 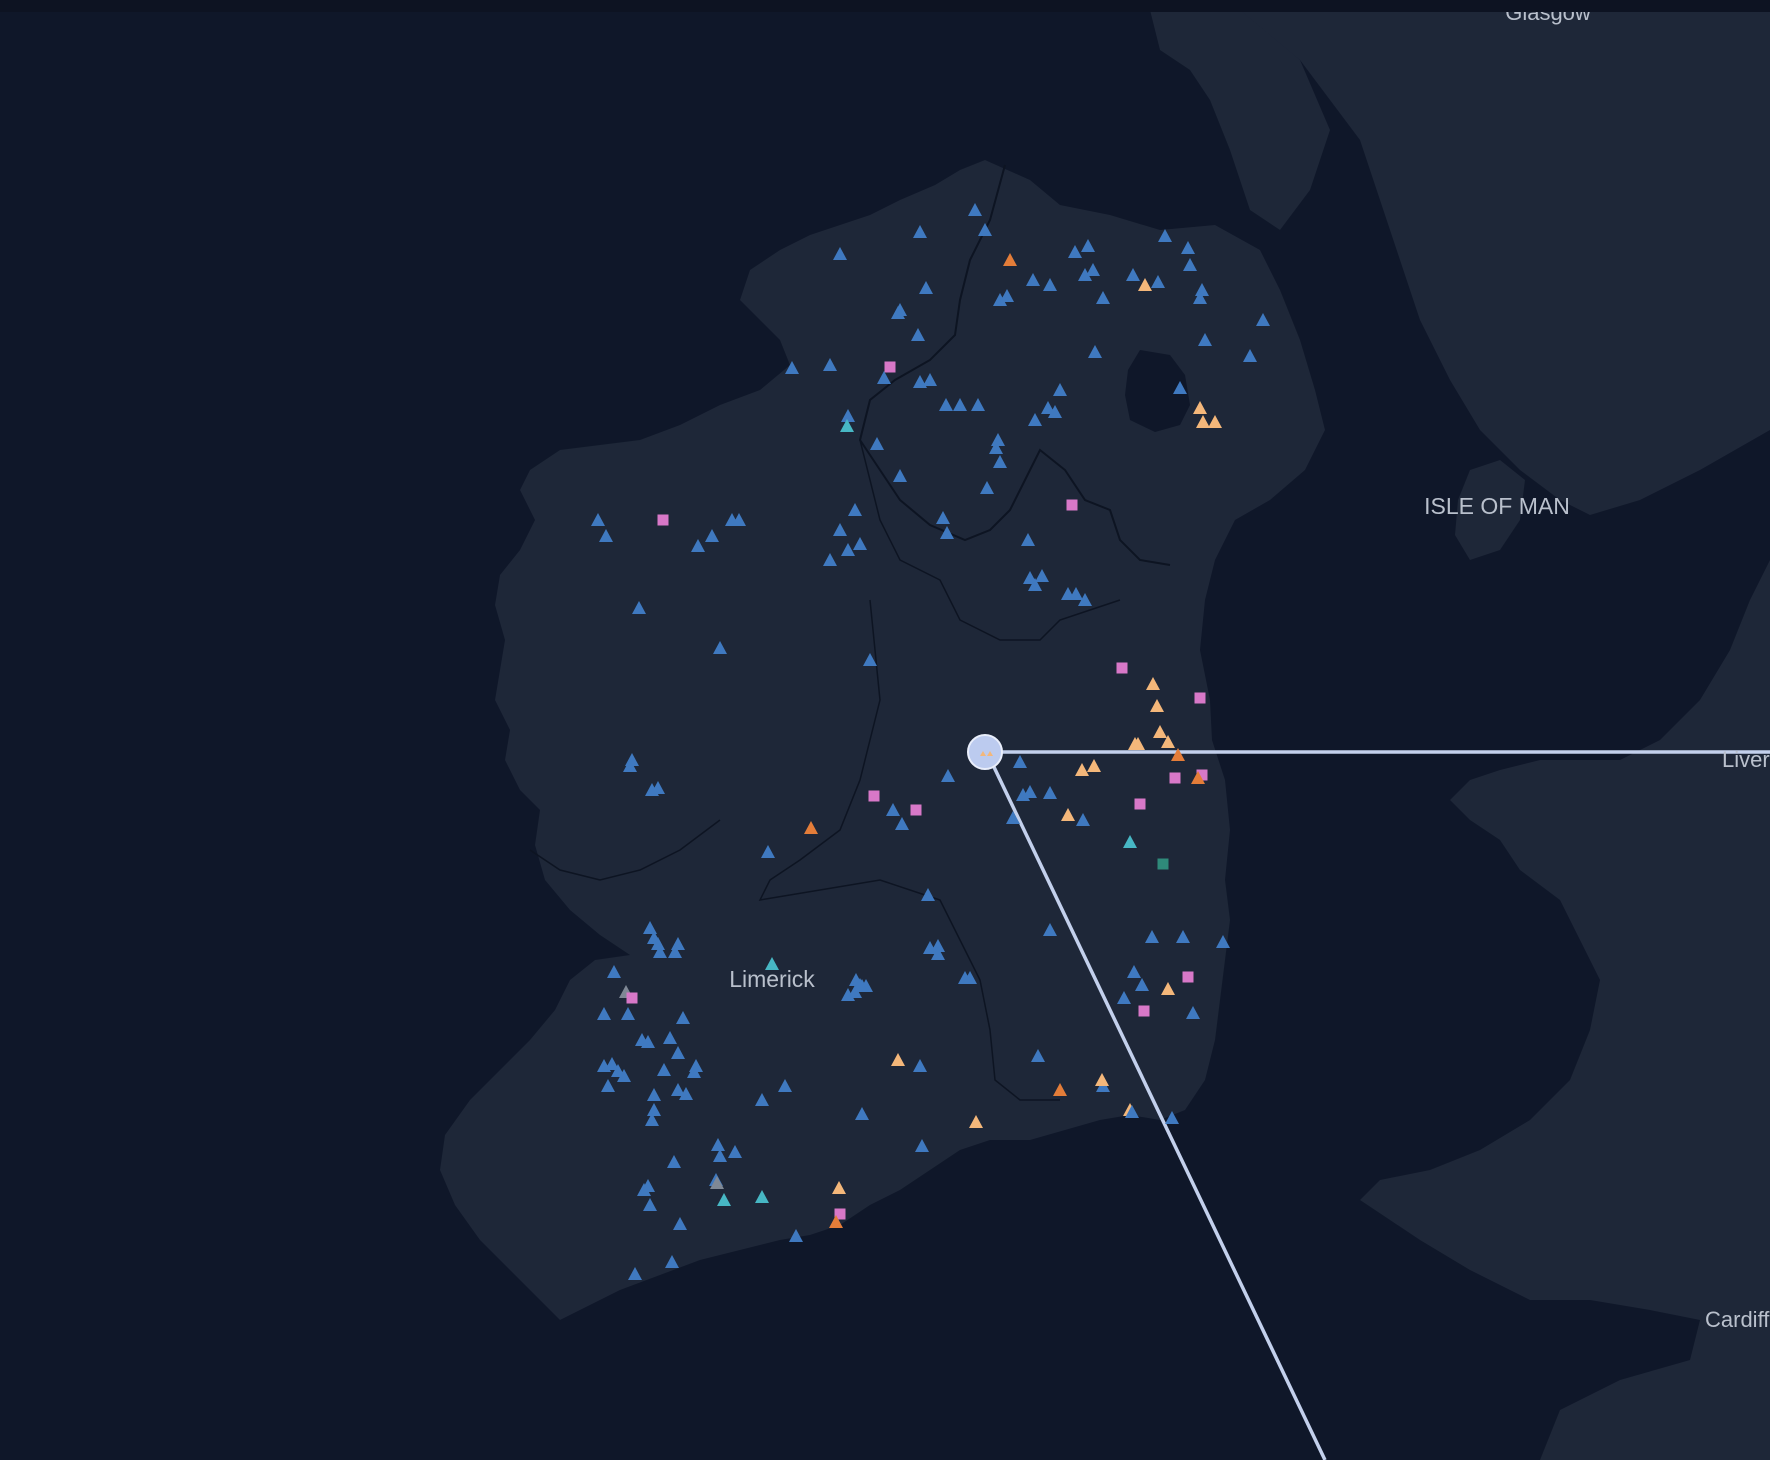 I want to click on place-label-isle-of-man: ISLE OF MAN, so click(x=1497, y=506).